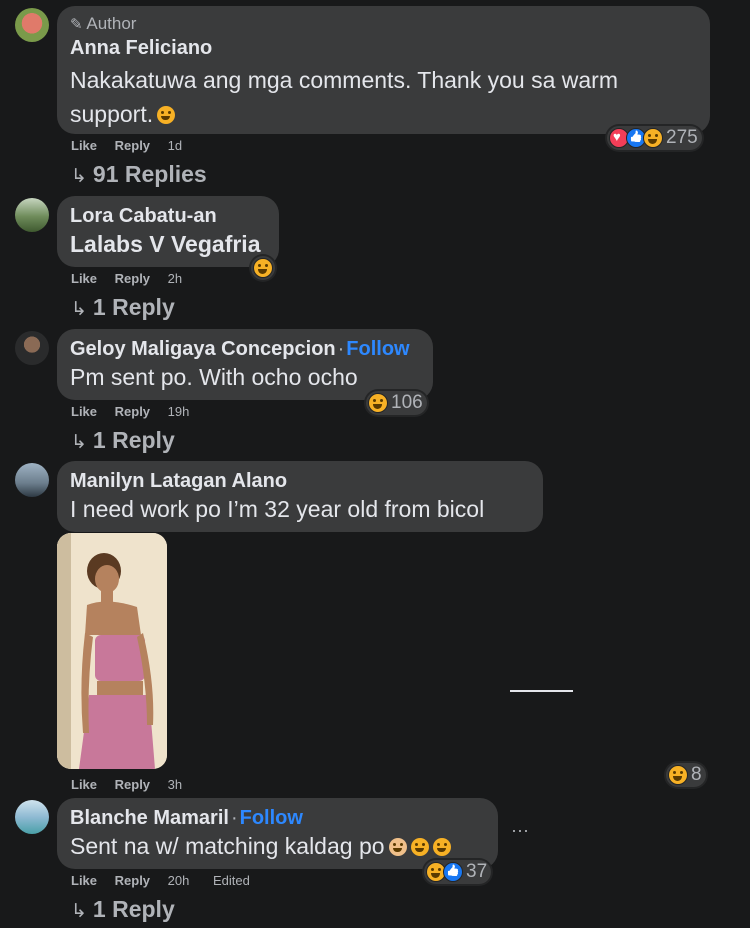 Image resolution: width=750 pixels, height=928 pixels. I want to click on reaction-count: 8, so click(696, 774).